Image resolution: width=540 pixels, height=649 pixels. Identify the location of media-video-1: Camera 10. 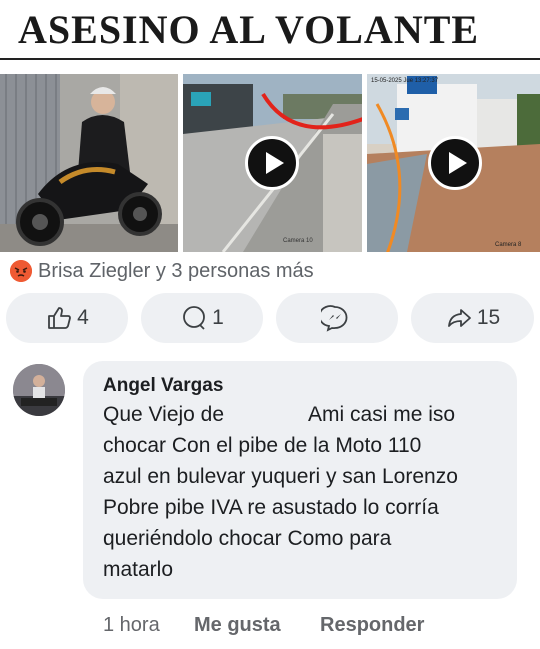
(272, 163).